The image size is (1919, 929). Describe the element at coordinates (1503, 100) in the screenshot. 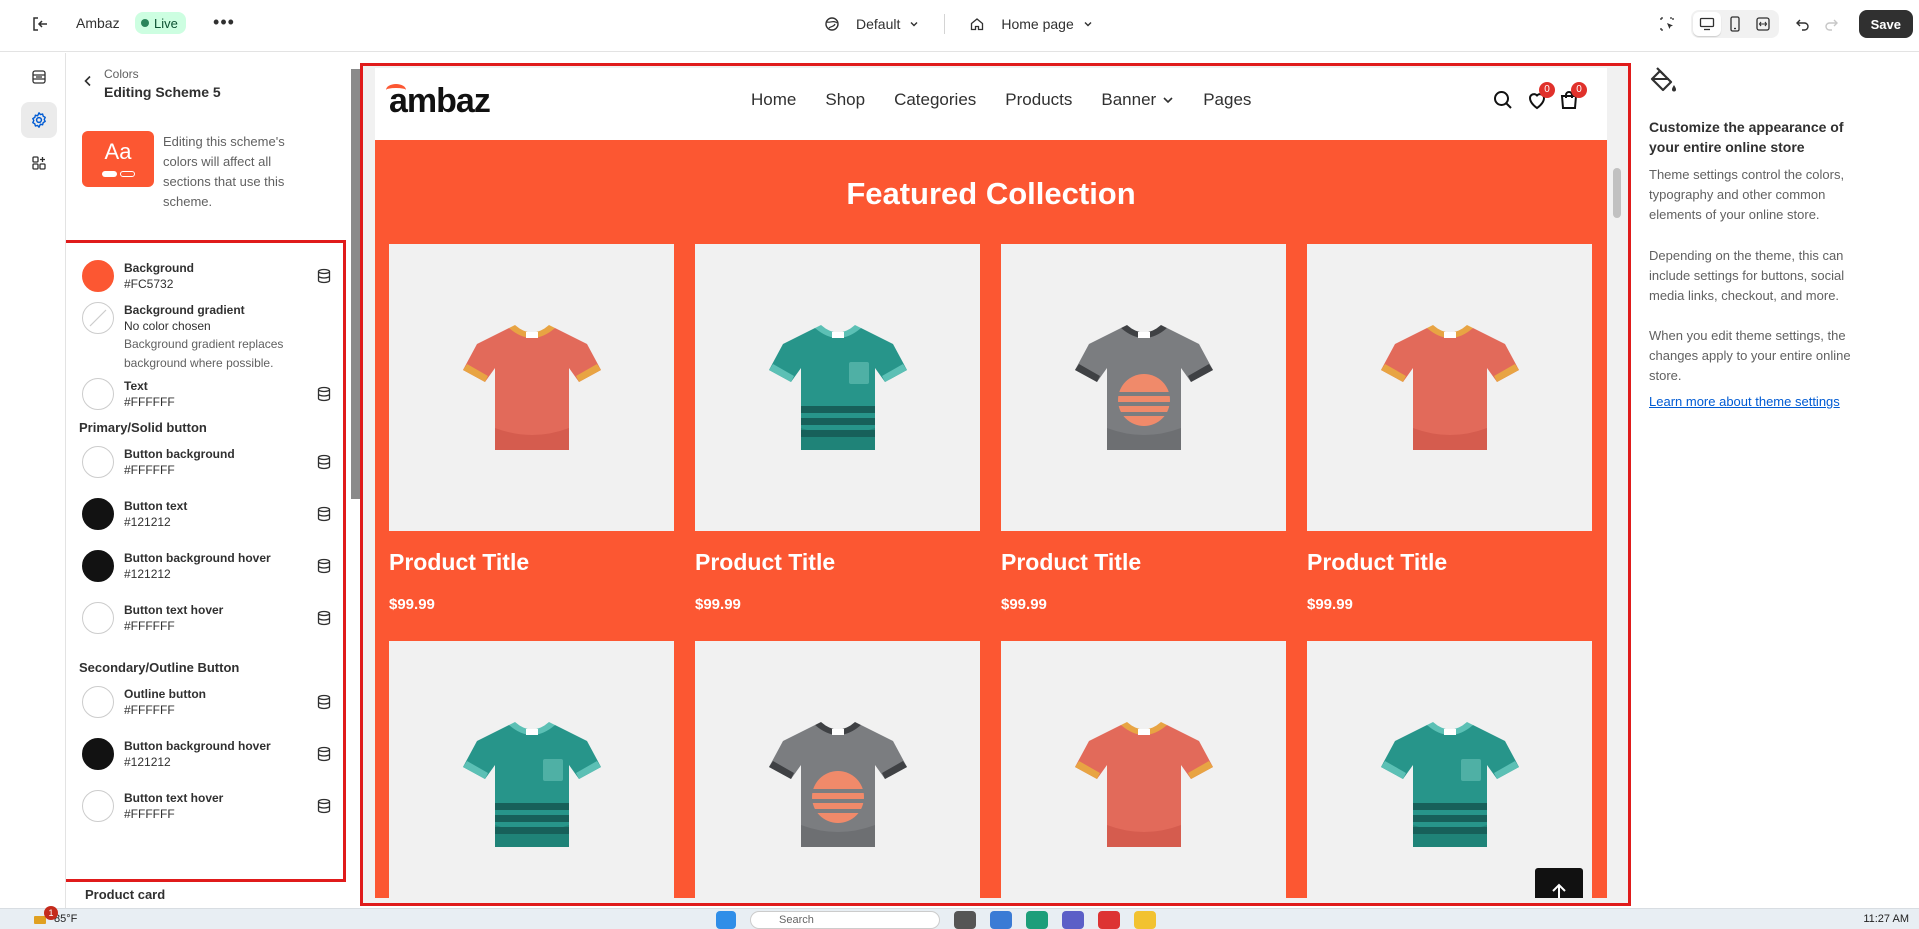

I see `search-icon` at that location.